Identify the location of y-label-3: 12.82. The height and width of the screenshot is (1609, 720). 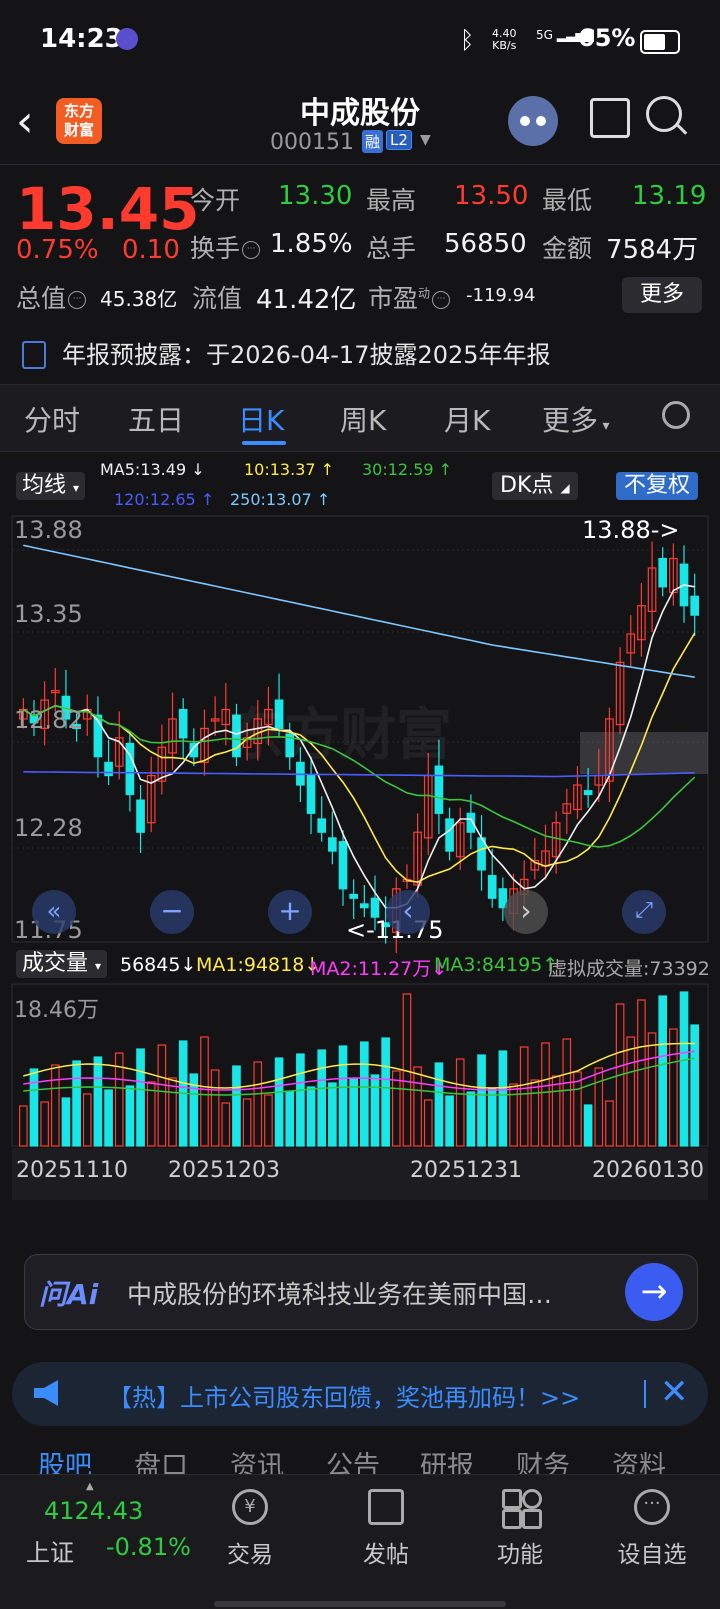
(48, 720).